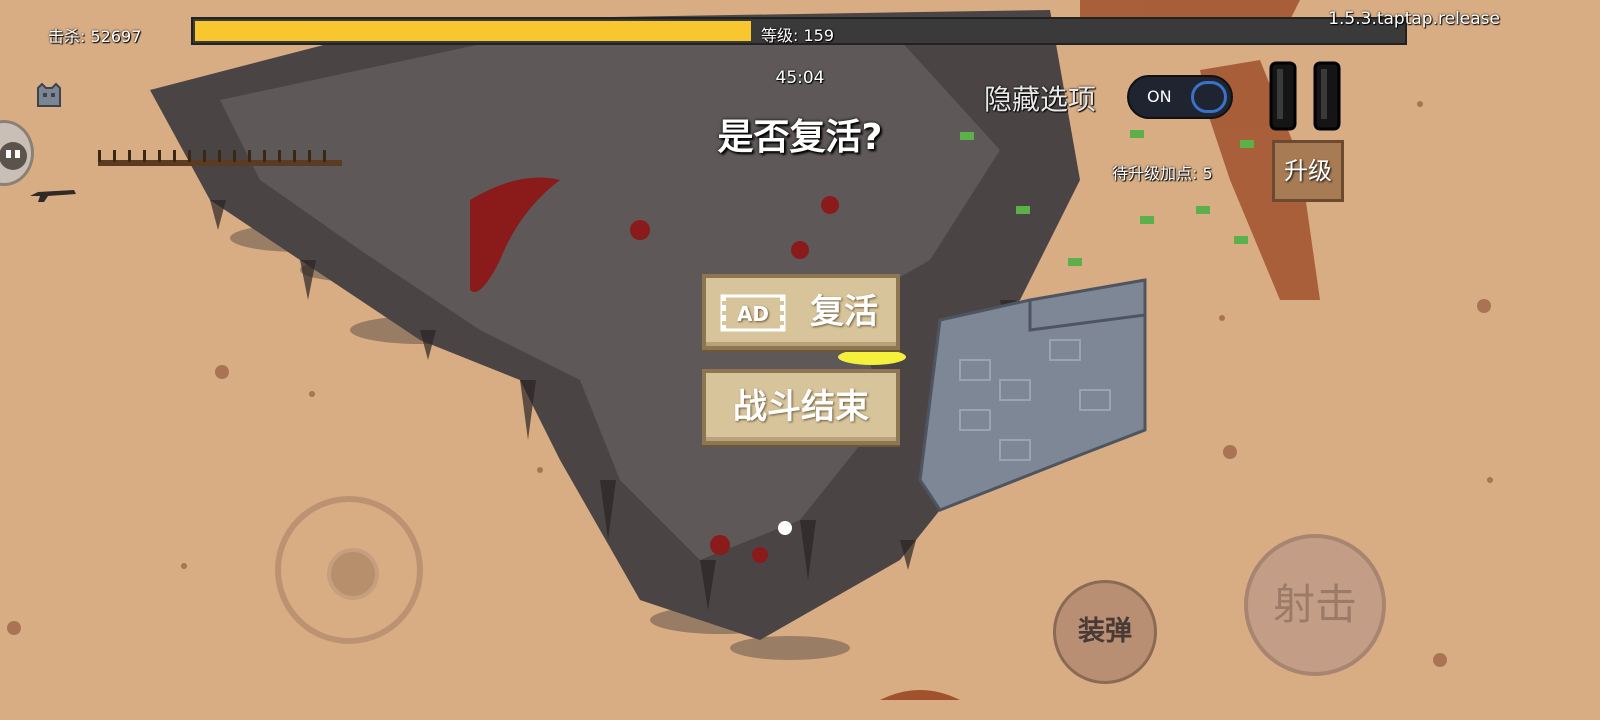 This screenshot has height=720, width=1600. I want to click on version-label: 1.5.3.taptap.release, so click(1414, 19).